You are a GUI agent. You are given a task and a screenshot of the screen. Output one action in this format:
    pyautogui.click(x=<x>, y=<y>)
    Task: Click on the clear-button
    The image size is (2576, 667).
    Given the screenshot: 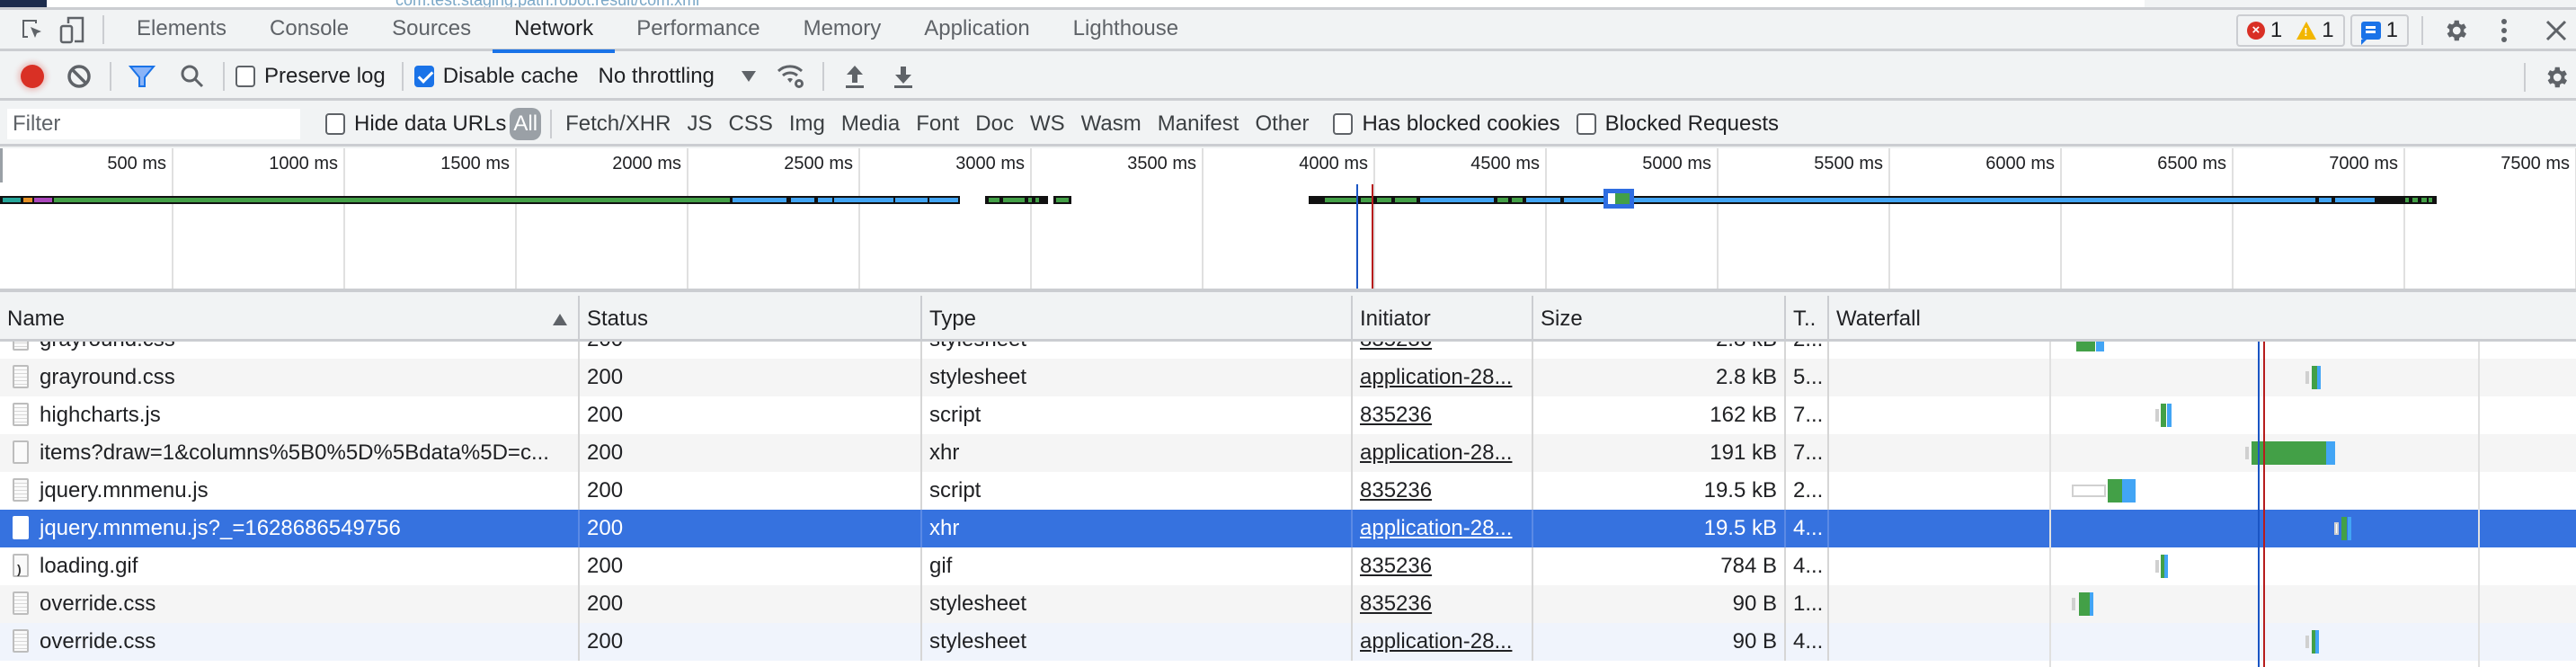 What is the action you would take?
    pyautogui.click(x=79, y=76)
    